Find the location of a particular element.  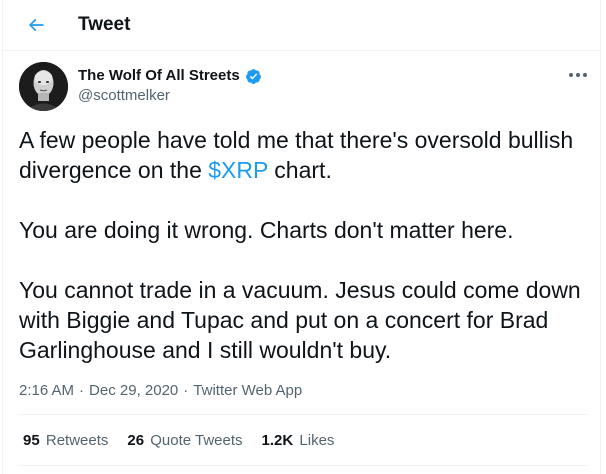

avatar is located at coordinates (43, 86).